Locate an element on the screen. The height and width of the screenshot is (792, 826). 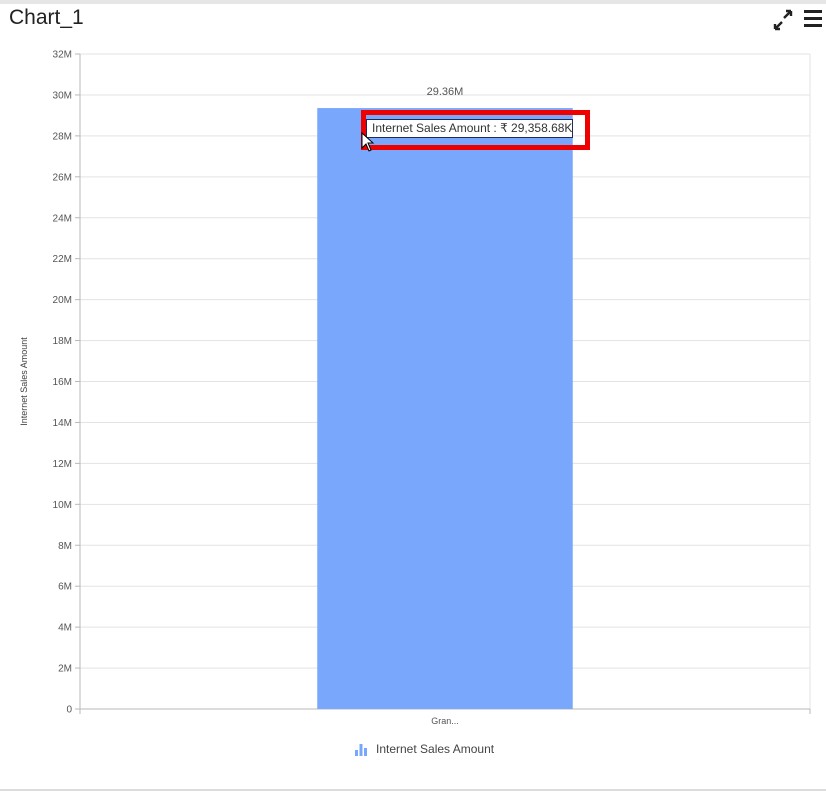
y-tick-label: 0 is located at coordinates (69, 710).